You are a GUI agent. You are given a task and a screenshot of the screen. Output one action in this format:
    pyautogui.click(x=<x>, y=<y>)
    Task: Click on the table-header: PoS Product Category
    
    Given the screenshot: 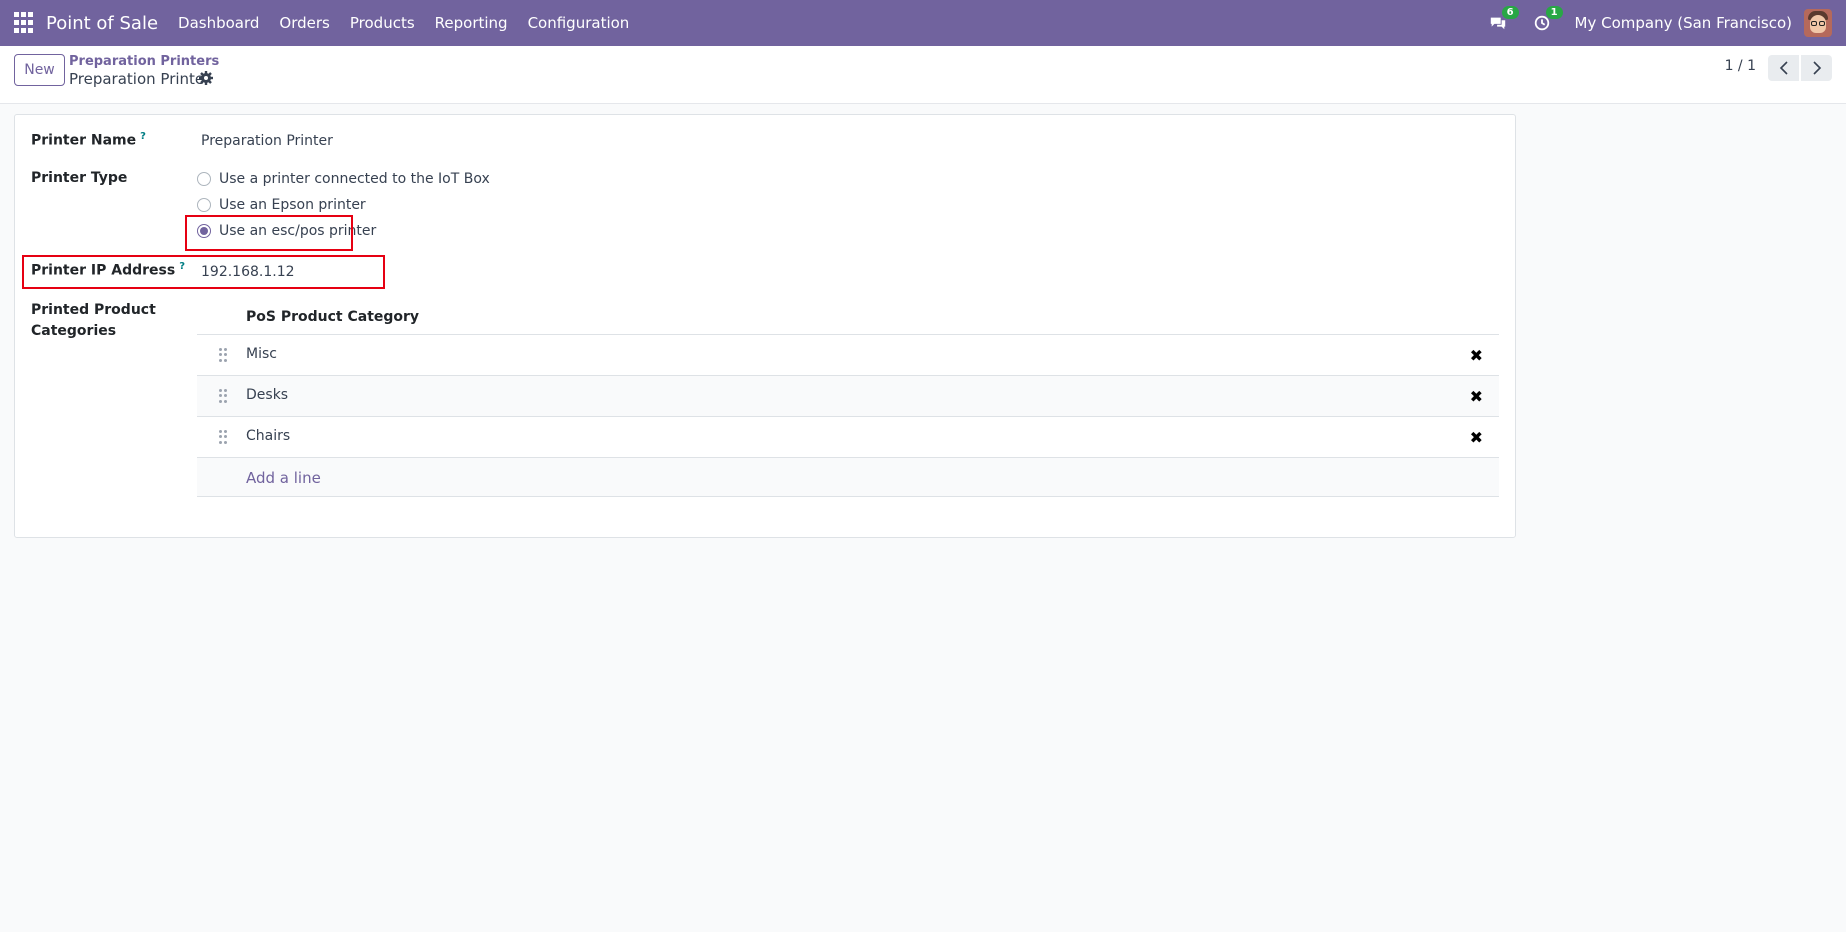 What is the action you would take?
    pyautogui.click(x=848, y=317)
    